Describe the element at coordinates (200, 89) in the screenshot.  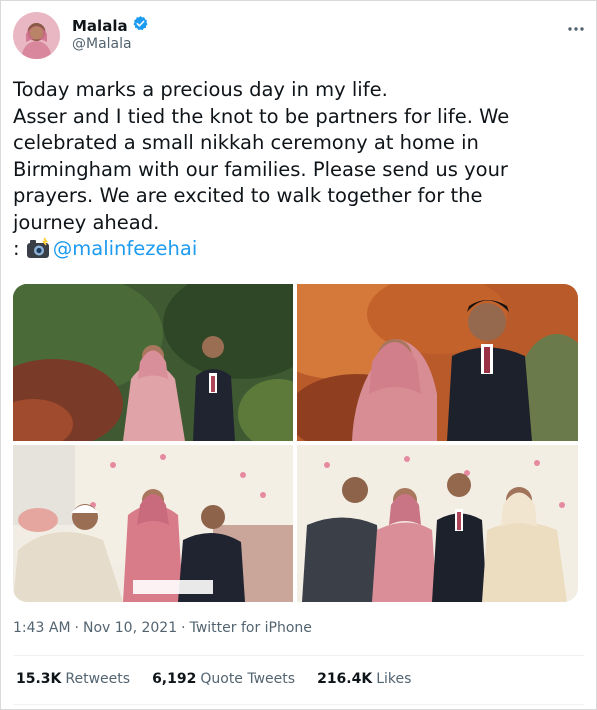
I see `tweet-line: Today marks a precious day in my life.` at that location.